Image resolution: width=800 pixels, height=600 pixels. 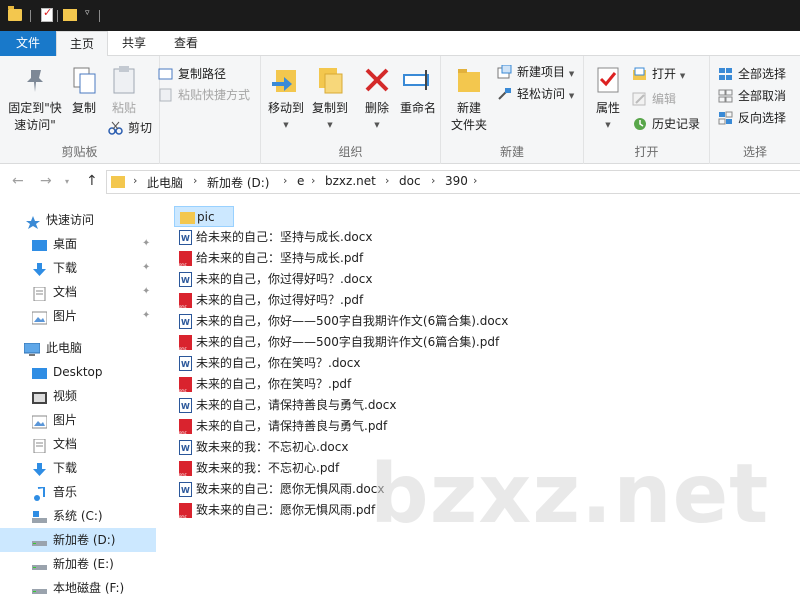 I want to click on folder-icon, so click(x=15, y=13).